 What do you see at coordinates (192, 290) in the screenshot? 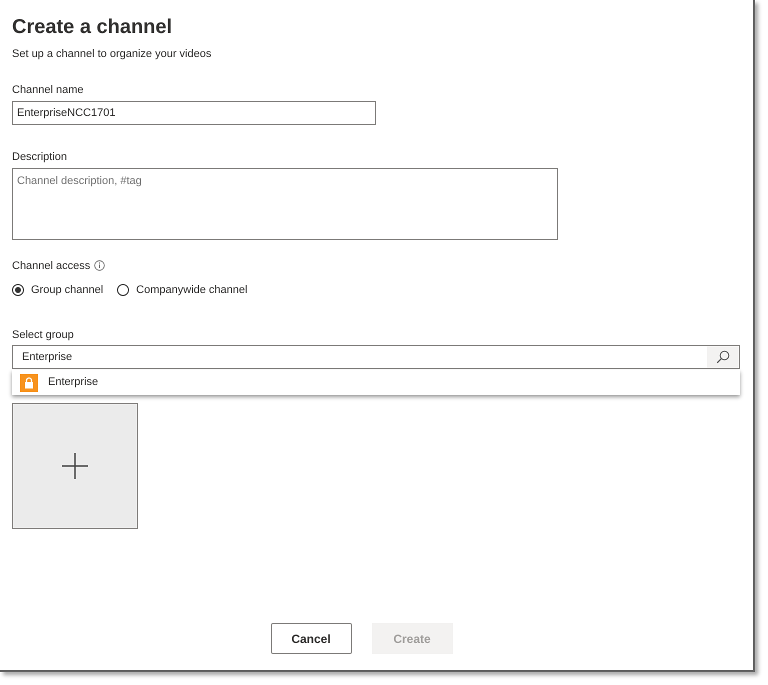
I see `radio-label: Companywide channel` at bounding box center [192, 290].